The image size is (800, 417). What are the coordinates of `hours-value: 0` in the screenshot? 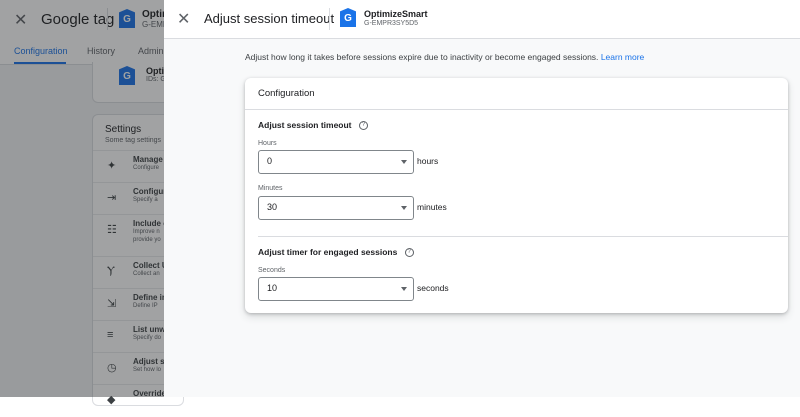 It's located at (270, 161).